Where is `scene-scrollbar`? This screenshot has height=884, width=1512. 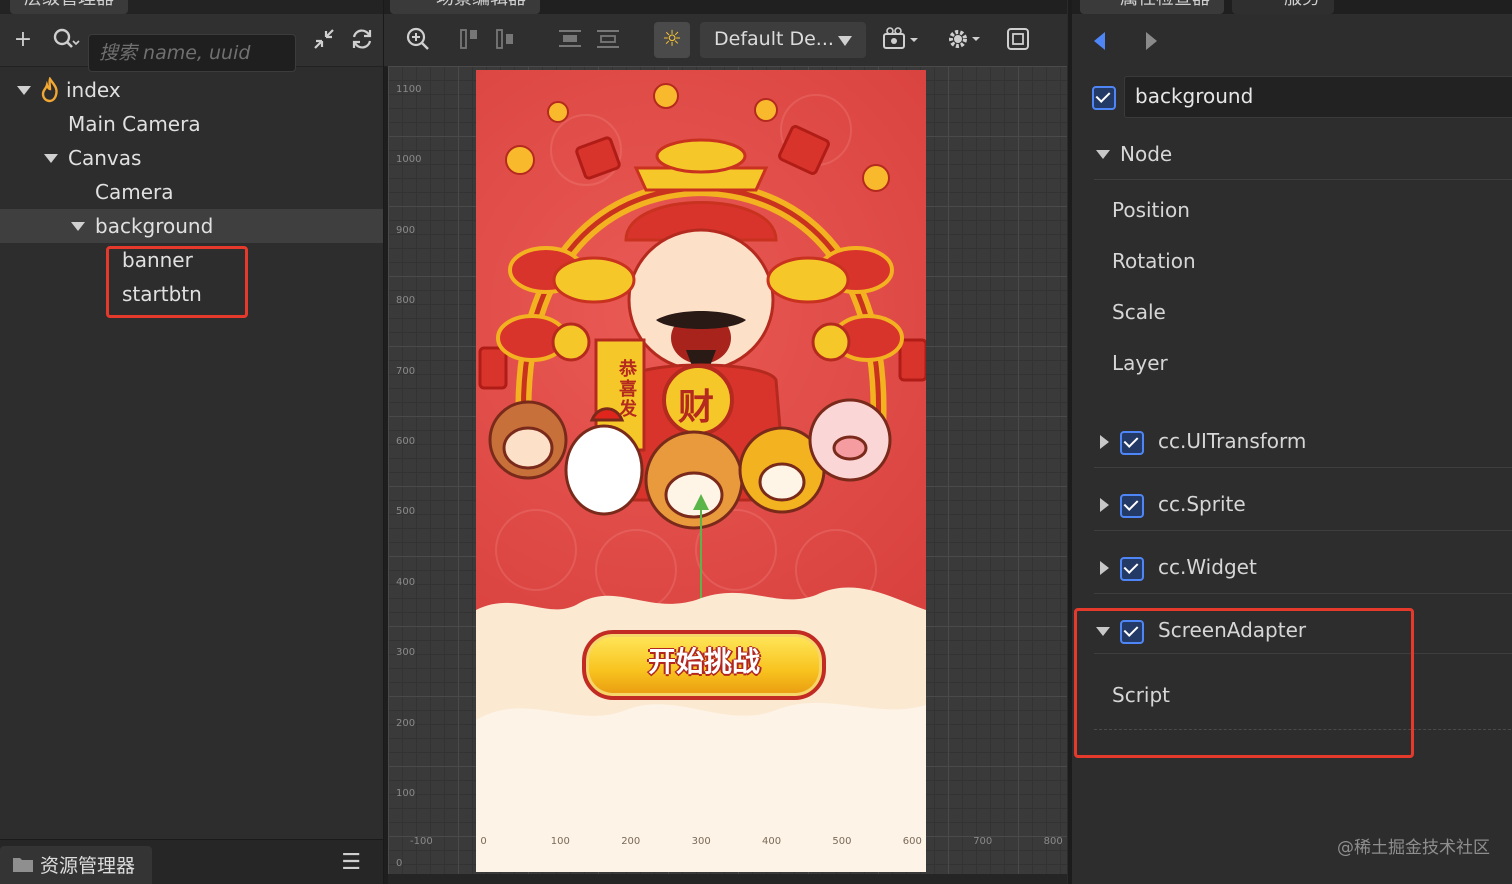 scene-scrollbar is located at coordinates (727, 879).